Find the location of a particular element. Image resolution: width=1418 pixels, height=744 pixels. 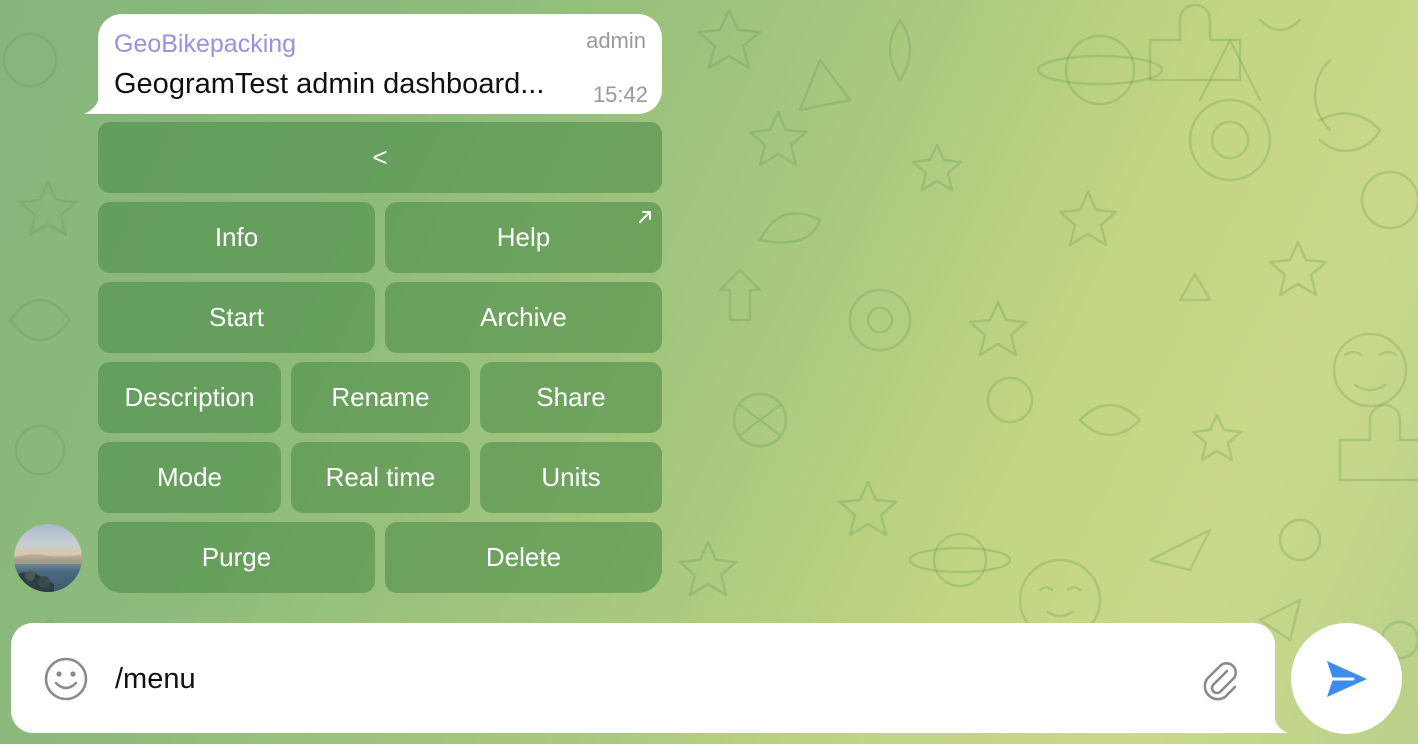

share-label: Share is located at coordinates (571, 397).